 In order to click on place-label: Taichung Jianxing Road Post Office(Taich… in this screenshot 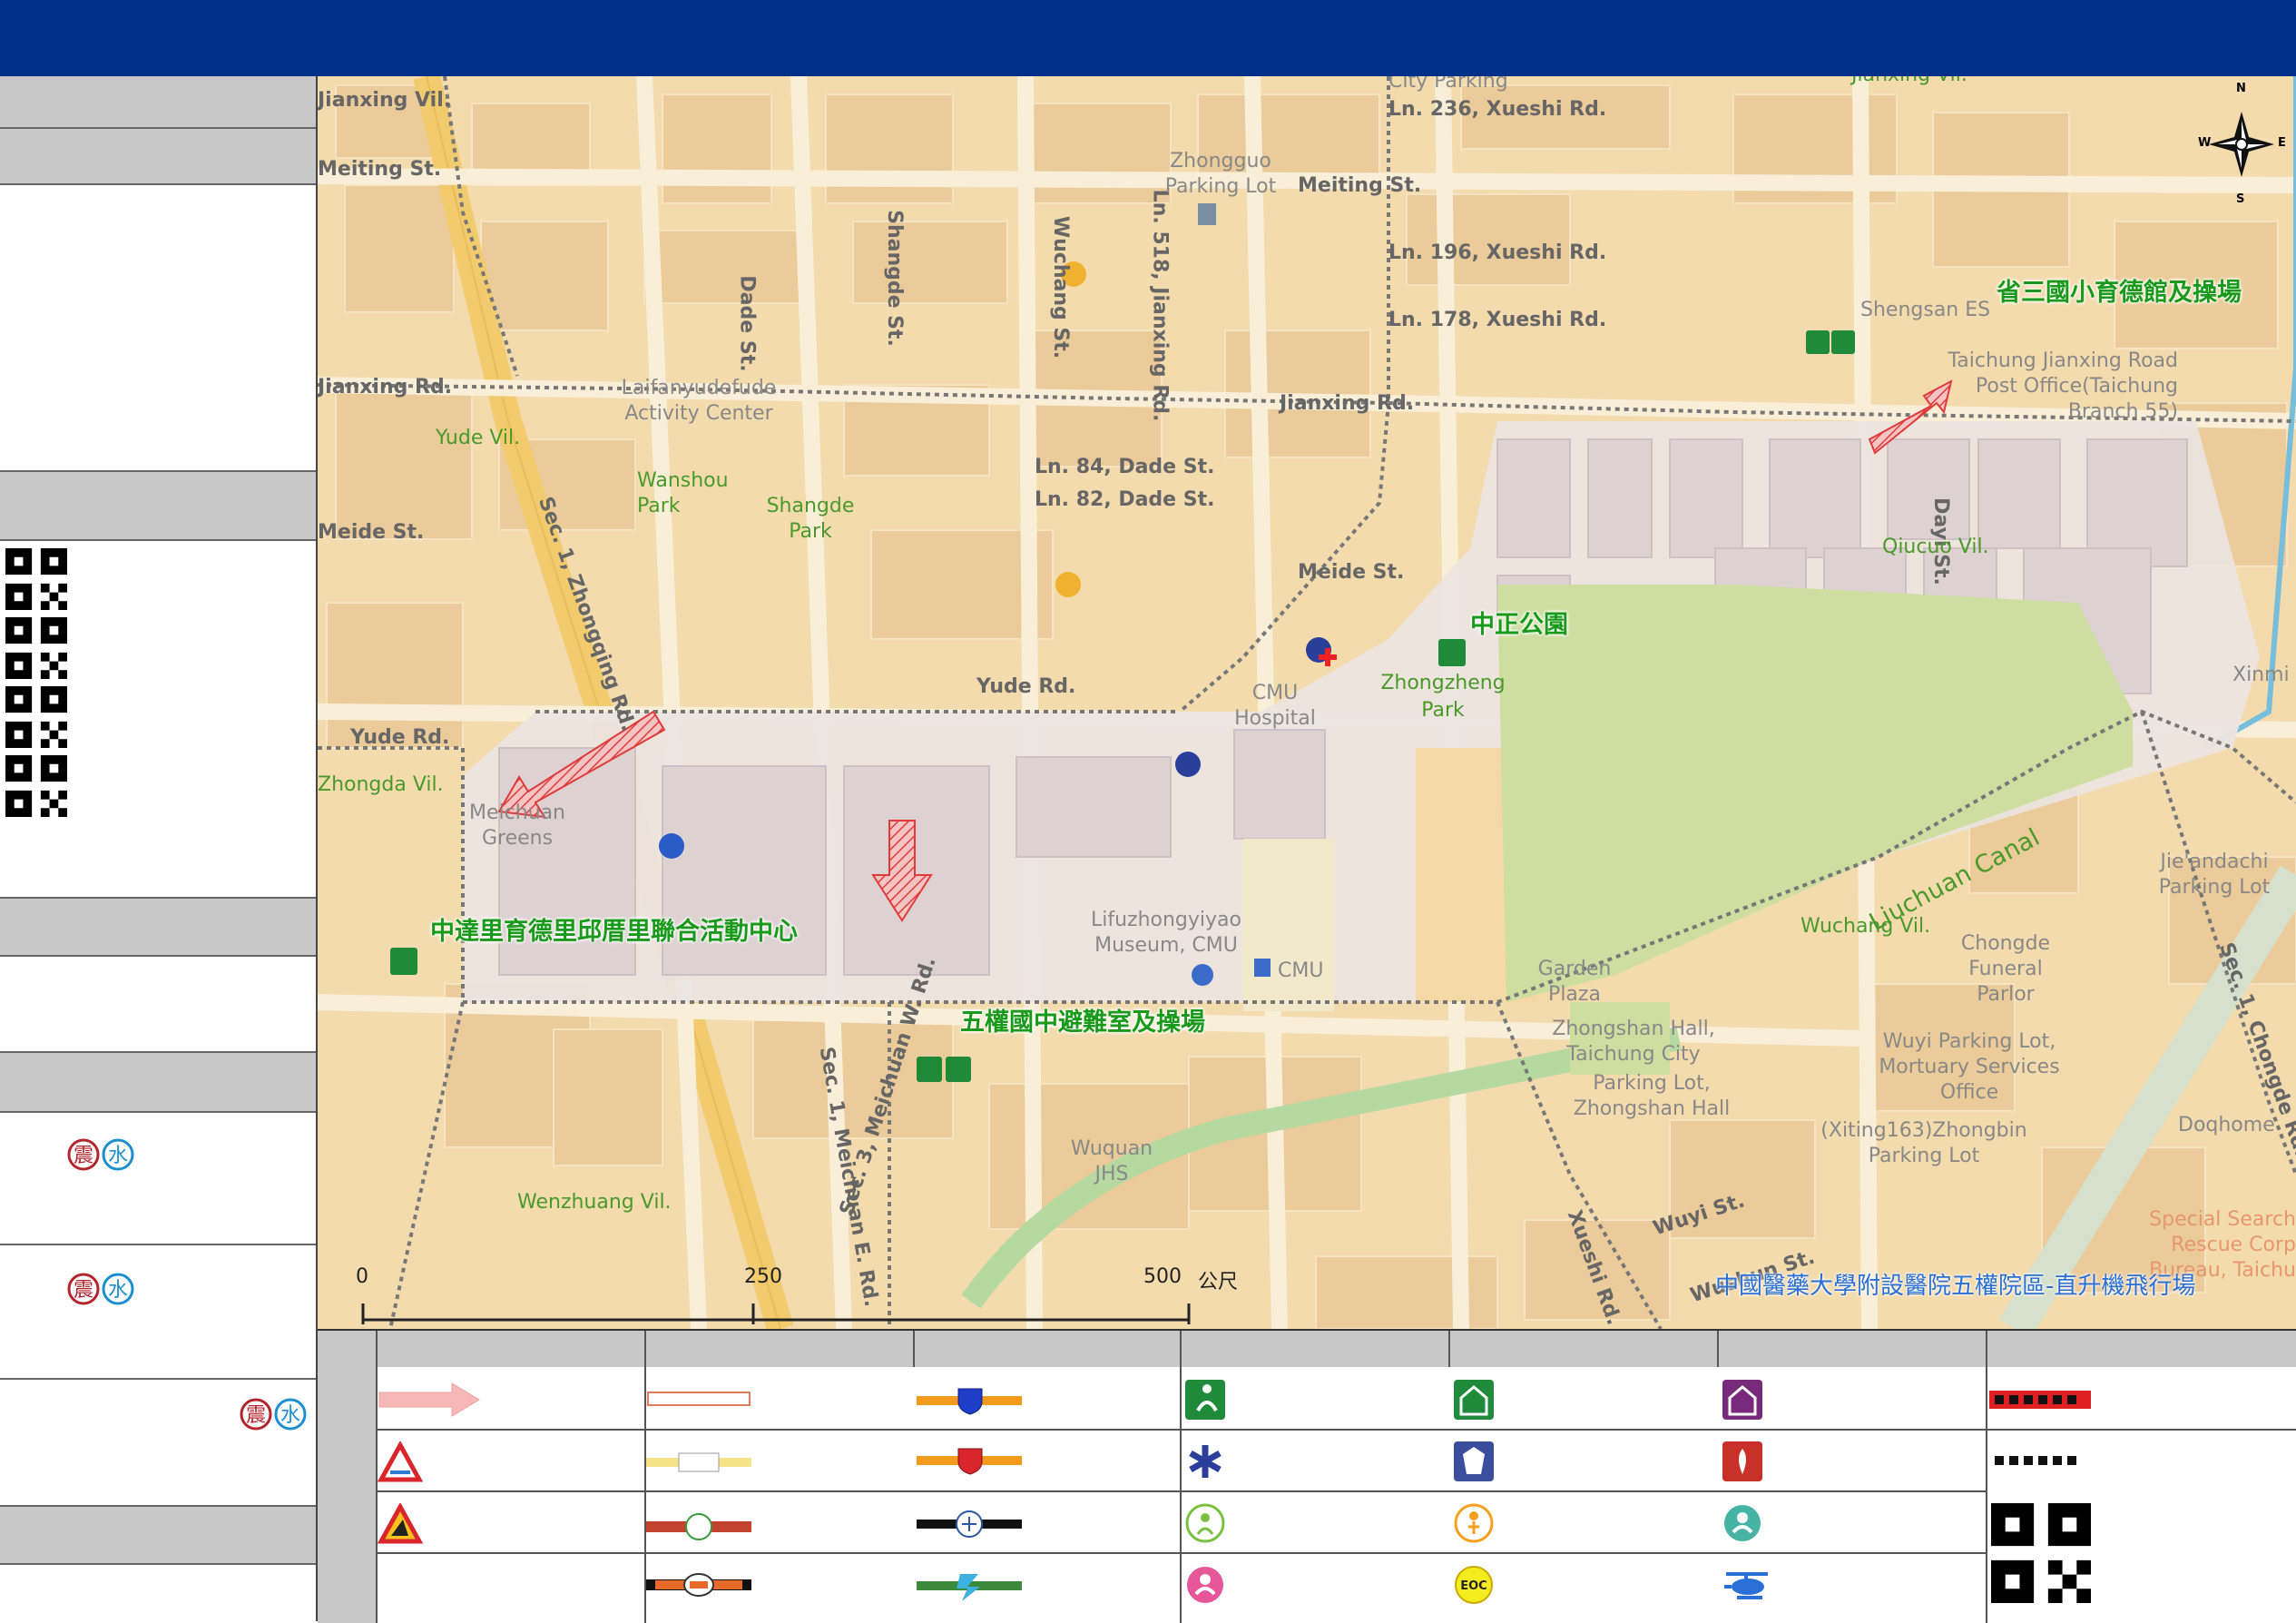, I will do `click(2063, 386)`.